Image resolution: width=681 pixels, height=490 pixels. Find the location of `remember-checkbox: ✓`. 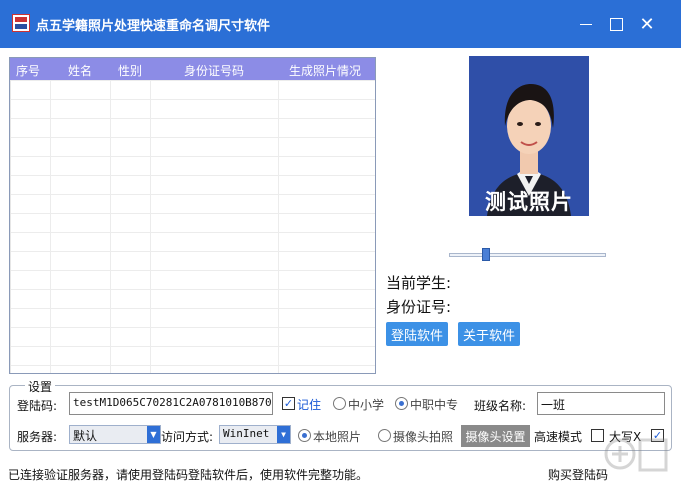

remember-checkbox: ✓ is located at coordinates (288, 403).